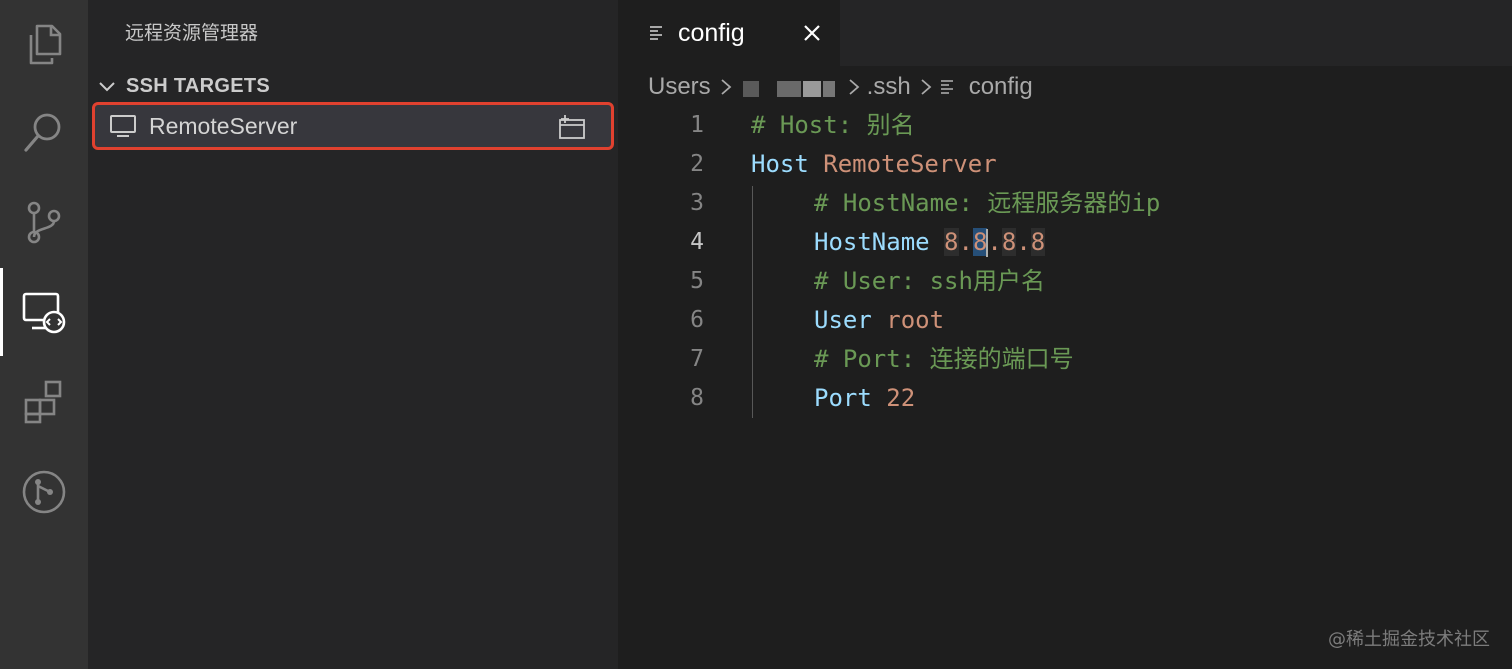 The height and width of the screenshot is (669, 1512). I want to click on sidebar-title: 远程资源管理器, so click(192, 33).